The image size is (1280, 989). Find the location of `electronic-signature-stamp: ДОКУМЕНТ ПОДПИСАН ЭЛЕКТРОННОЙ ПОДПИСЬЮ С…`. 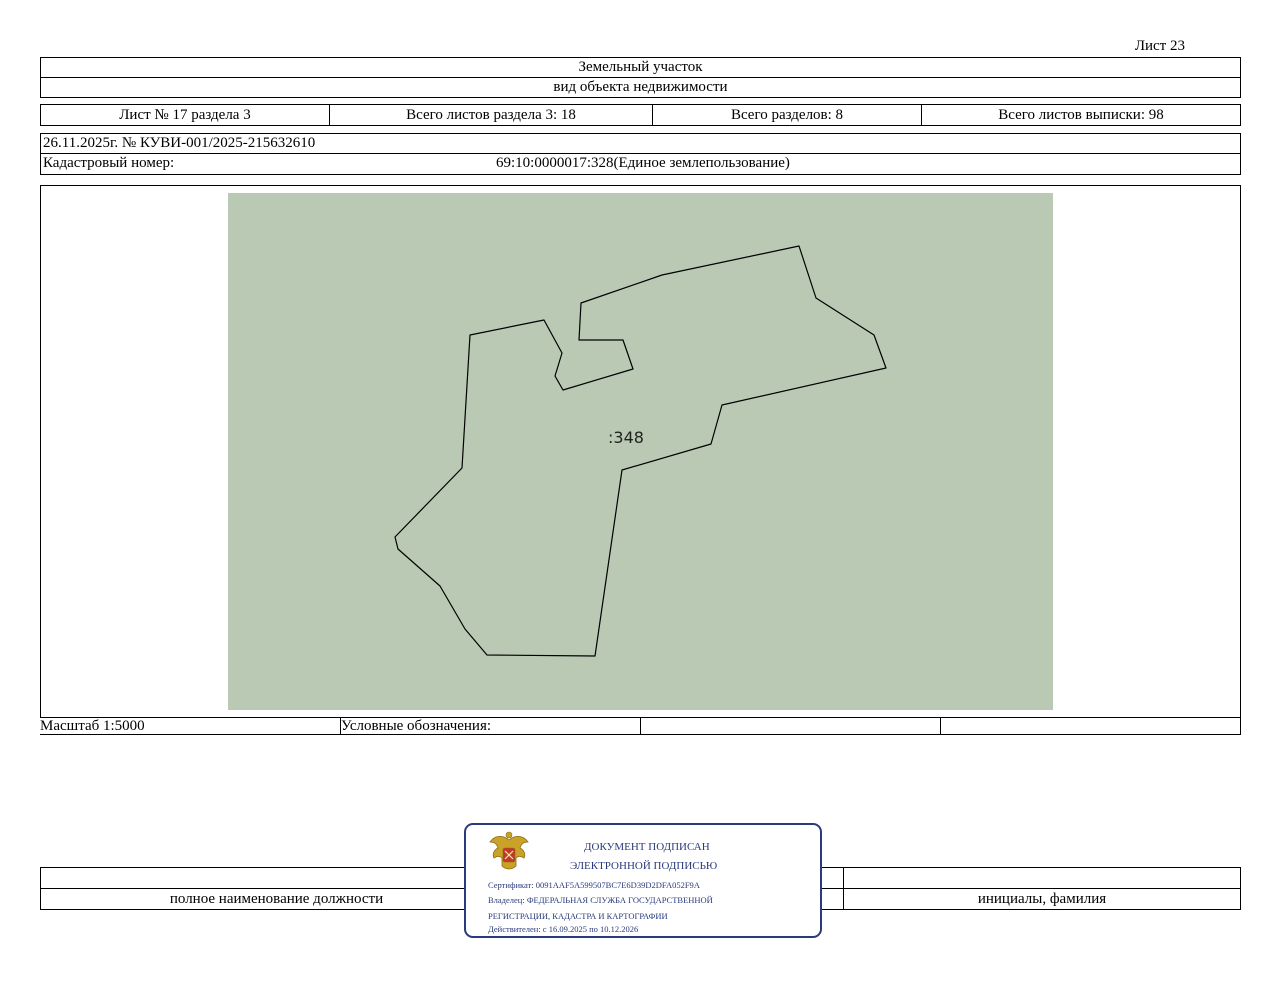

electronic-signature-stamp: ДОКУМЕНТ ПОДПИСАН ЭЛЕКТРОННОЙ ПОДПИСЬЮ С… is located at coordinates (643, 880).